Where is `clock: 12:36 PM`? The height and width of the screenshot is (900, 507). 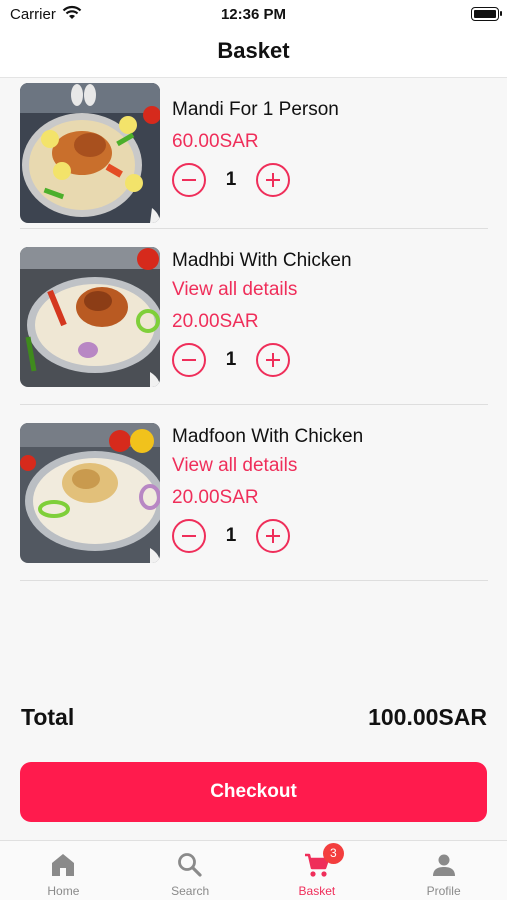 clock: 12:36 PM is located at coordinates (253, 14).